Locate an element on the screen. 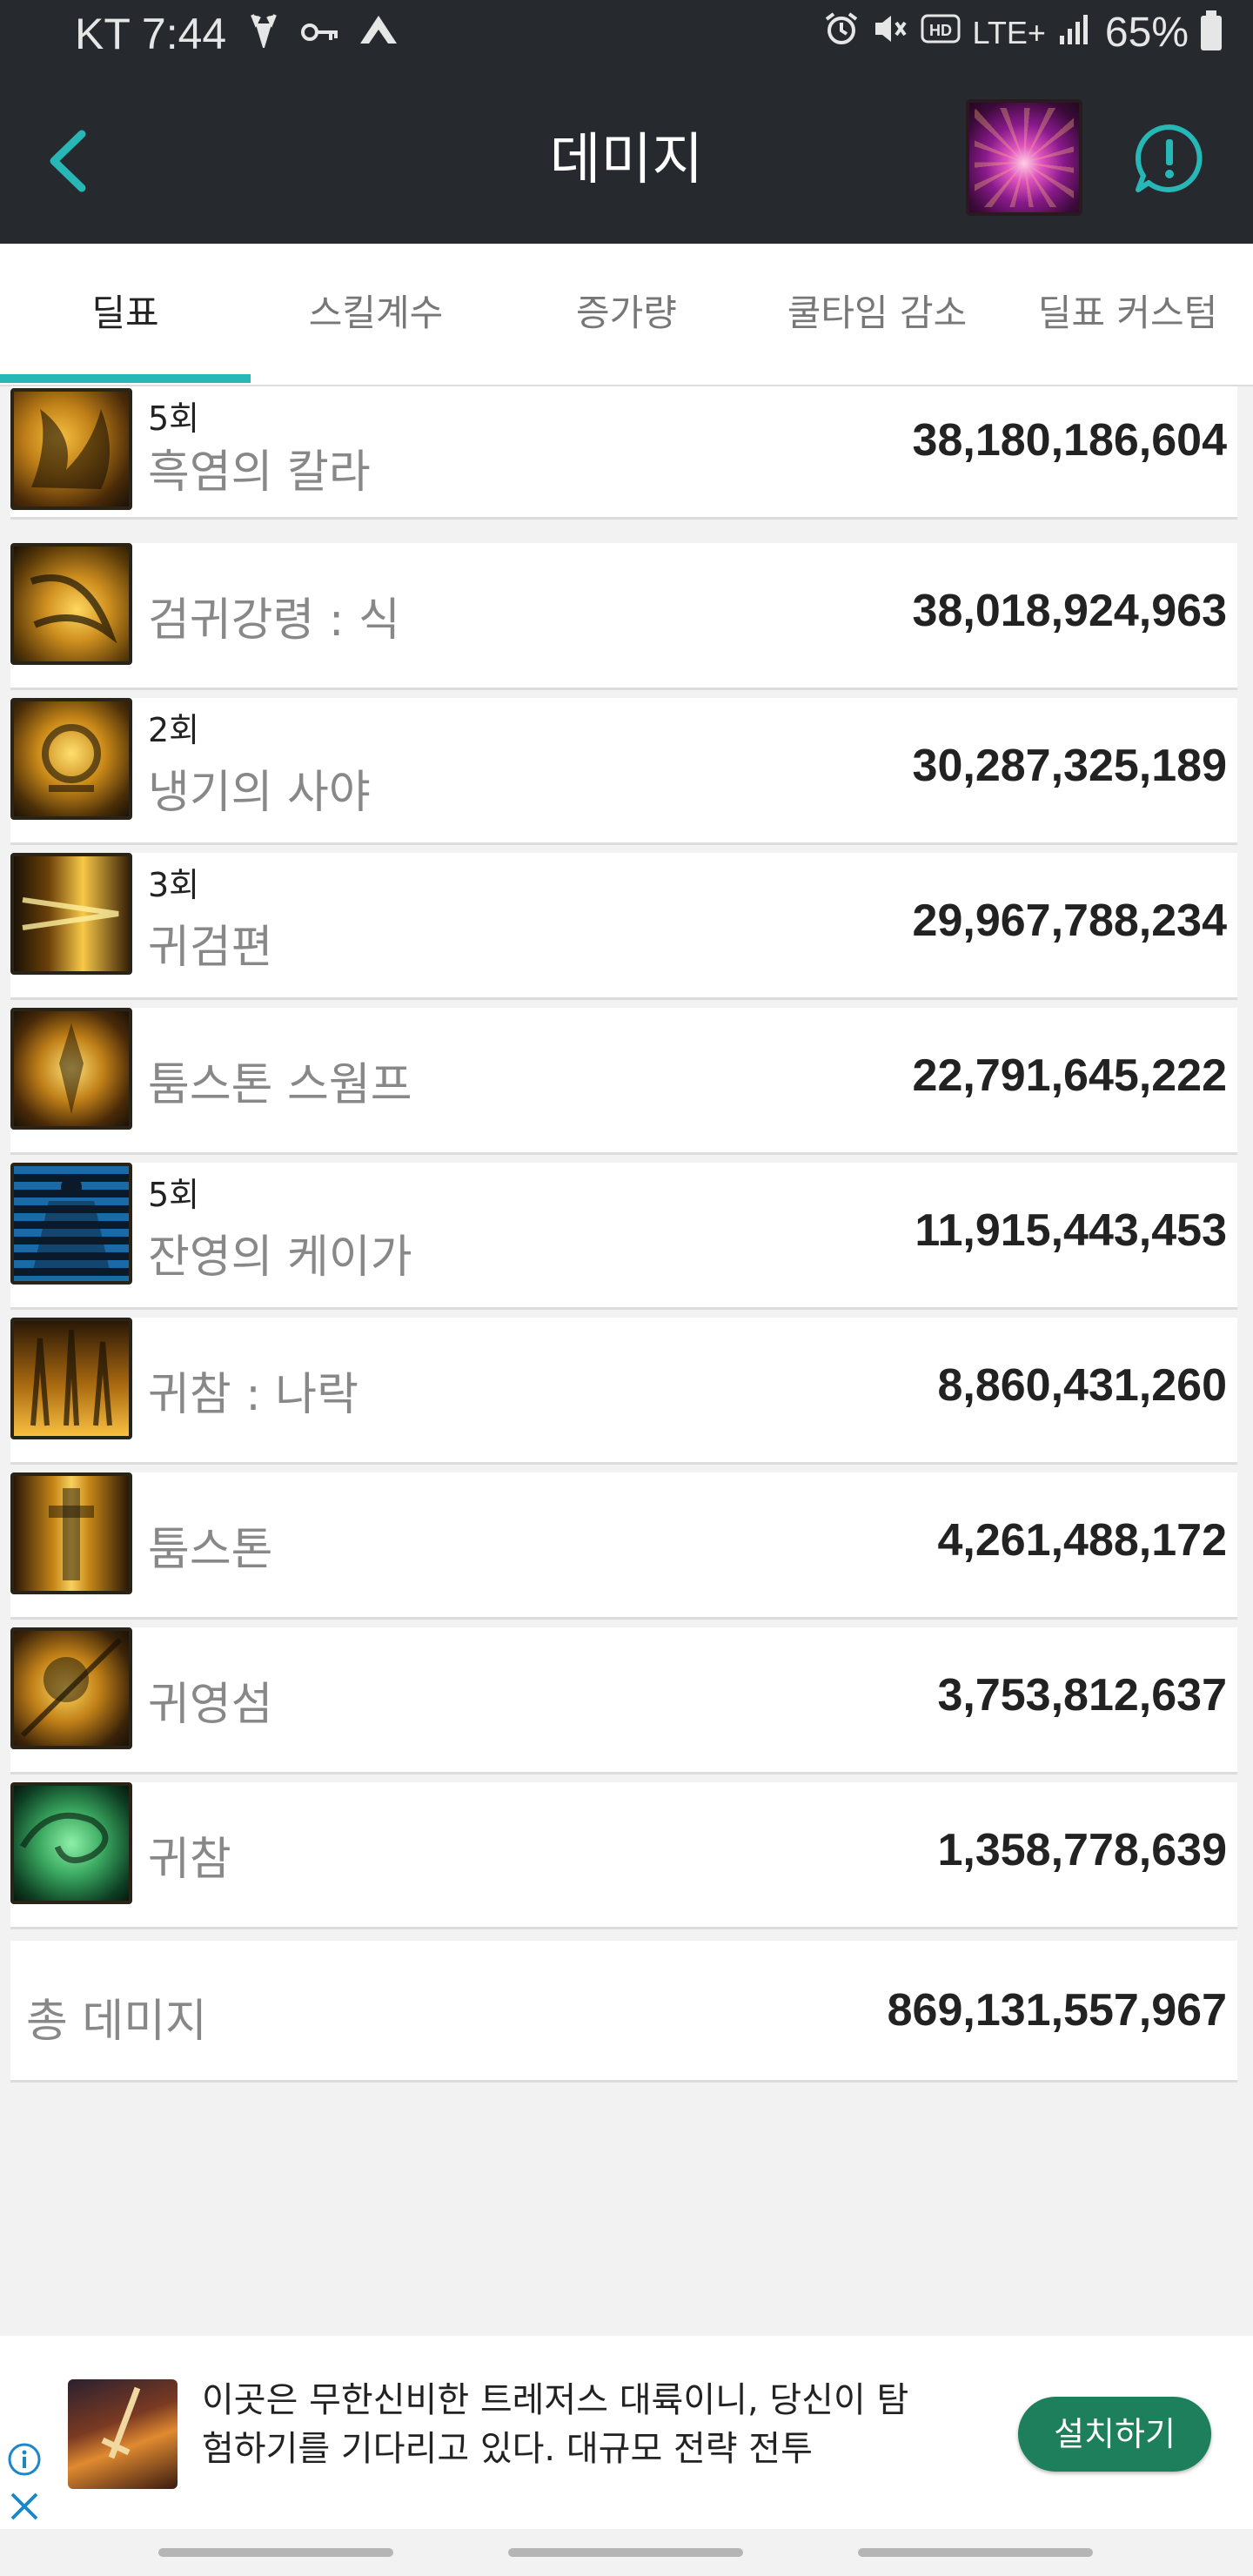  tab-increase: 증가량 is located at coordinates (626, 315).